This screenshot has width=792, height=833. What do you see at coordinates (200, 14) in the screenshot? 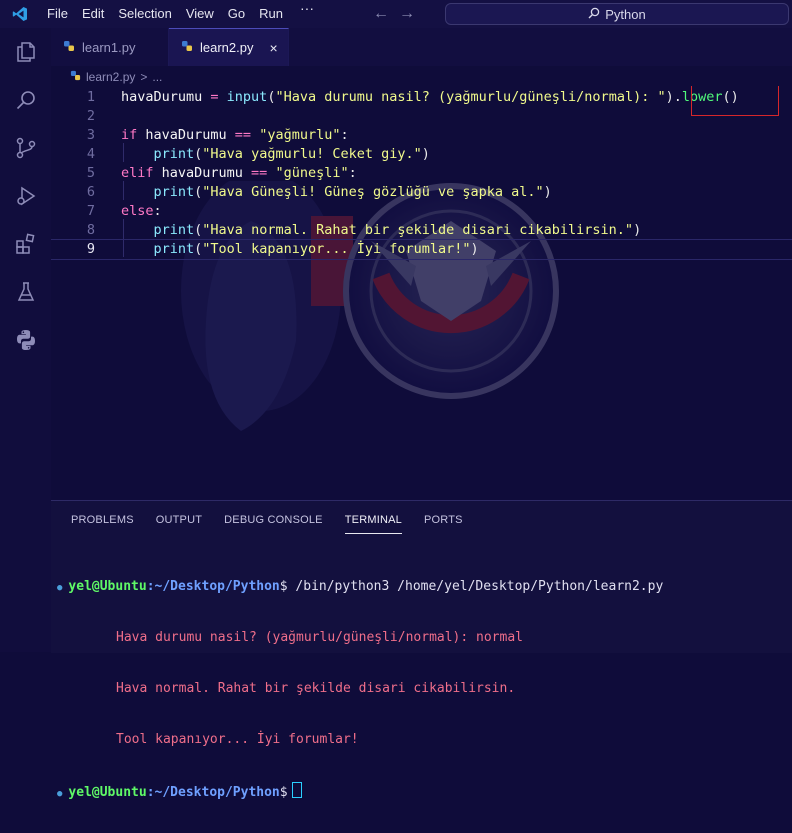
I see `menu-view: View` at bounding box center [200, 14].